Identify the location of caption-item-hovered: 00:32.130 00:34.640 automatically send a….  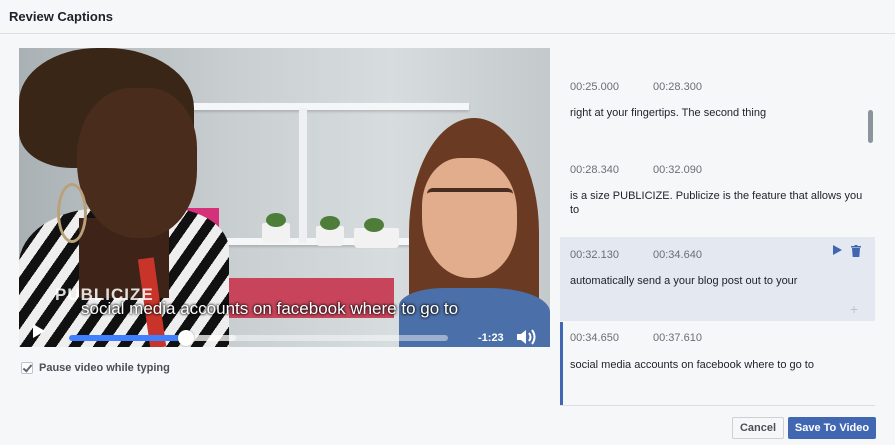
(717, 279).